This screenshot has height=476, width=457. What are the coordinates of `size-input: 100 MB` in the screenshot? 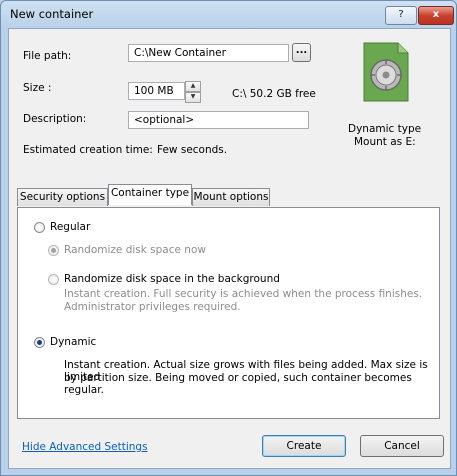 It's located at (156, 91).